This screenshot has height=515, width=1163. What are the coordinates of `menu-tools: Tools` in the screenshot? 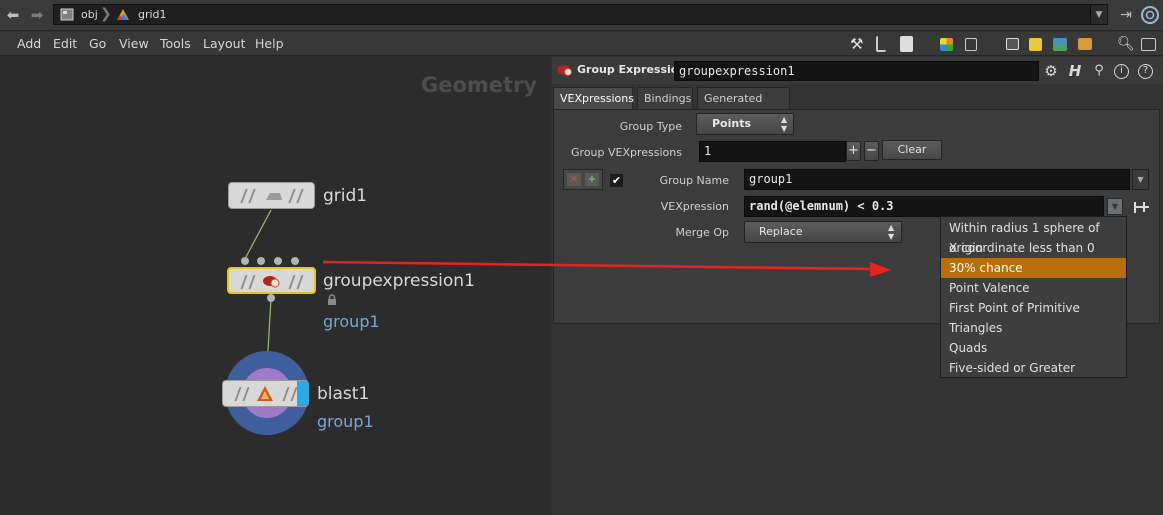 It's located at (175, 43).